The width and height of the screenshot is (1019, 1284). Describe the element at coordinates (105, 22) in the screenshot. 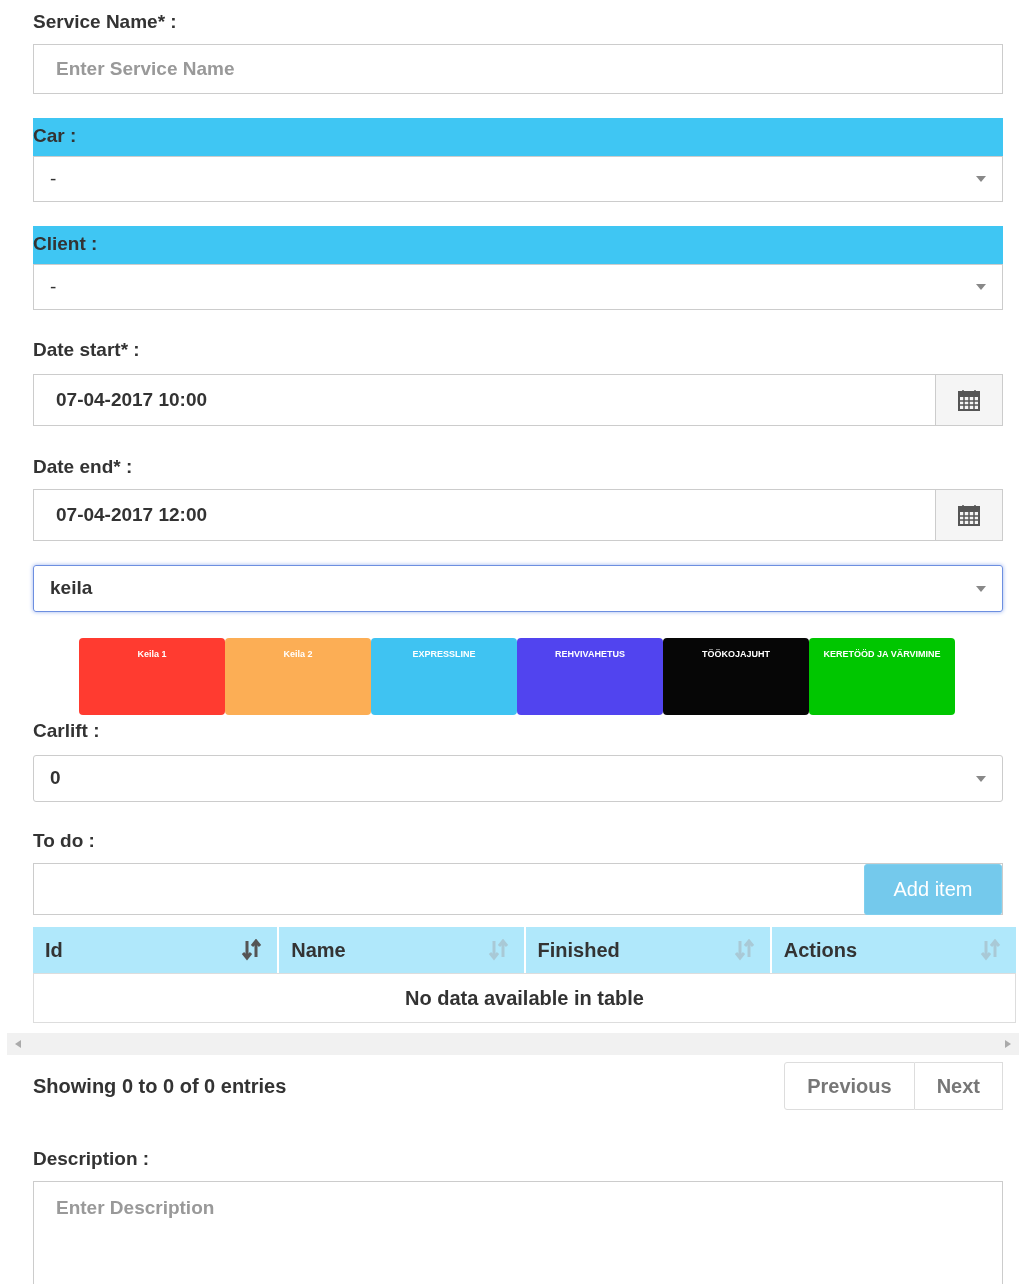

I see `field-label: Service Name* :` at that location.